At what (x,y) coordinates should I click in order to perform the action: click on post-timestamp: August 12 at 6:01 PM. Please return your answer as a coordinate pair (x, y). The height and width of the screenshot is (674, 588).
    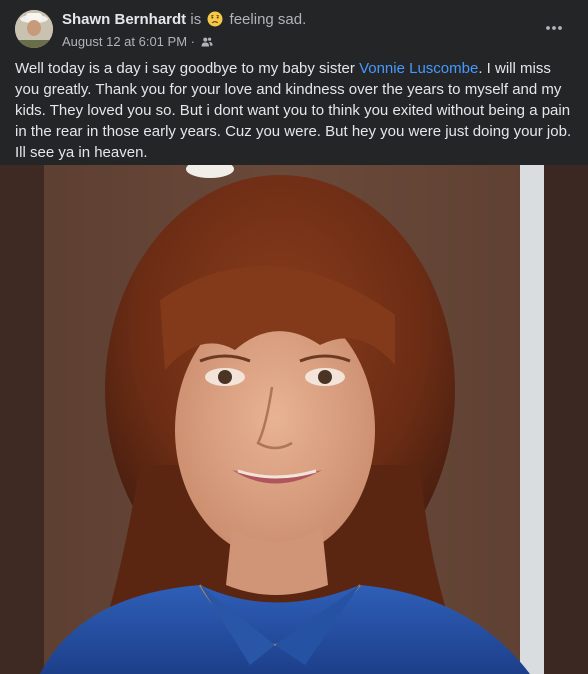
    Looking at the image, I should click on (124, 41).